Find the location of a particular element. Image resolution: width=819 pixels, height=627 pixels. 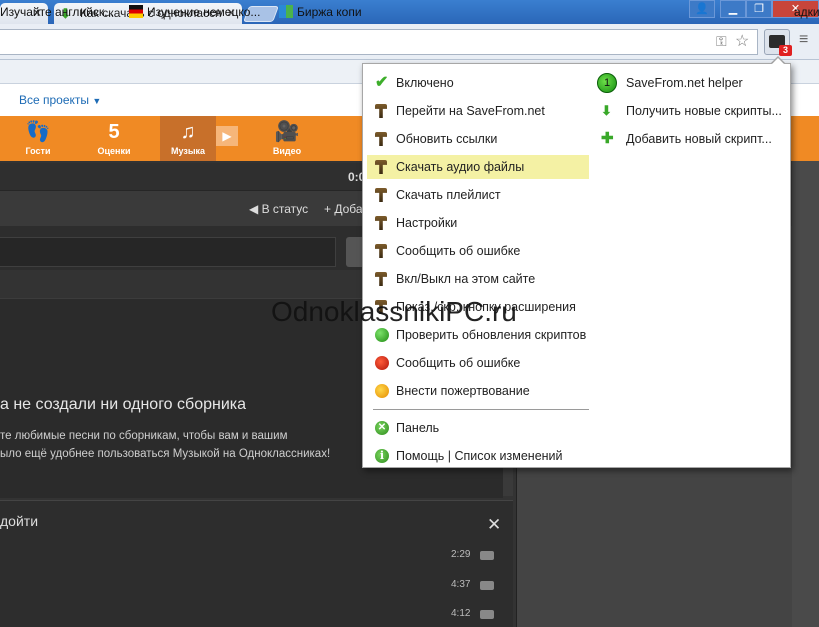

all-projects-link: Все проекты ▼ is located at coordinates (60, 100).